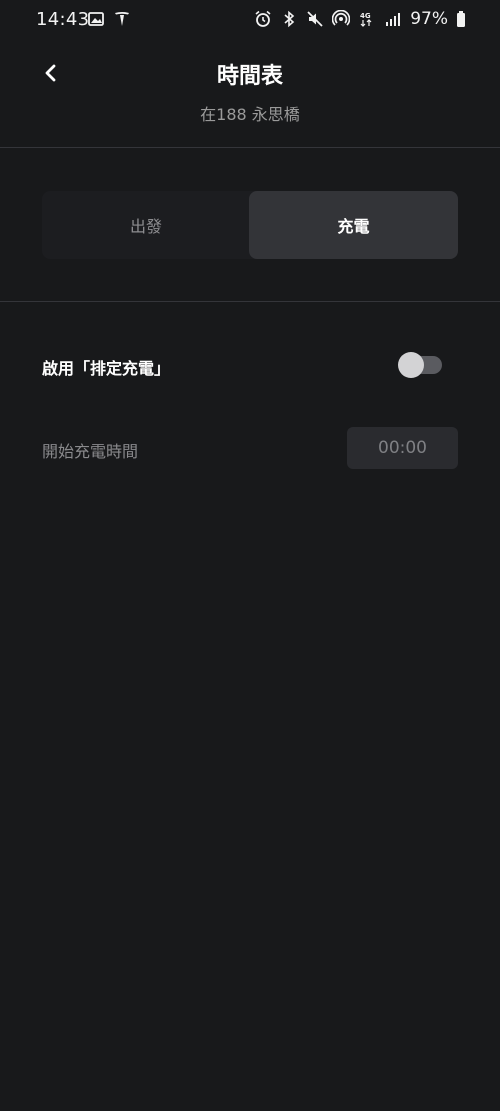  What do you see at coordinates (341, 18) in the screenshot?
I see `hotspot-icon` at bounding box center [341, 18].